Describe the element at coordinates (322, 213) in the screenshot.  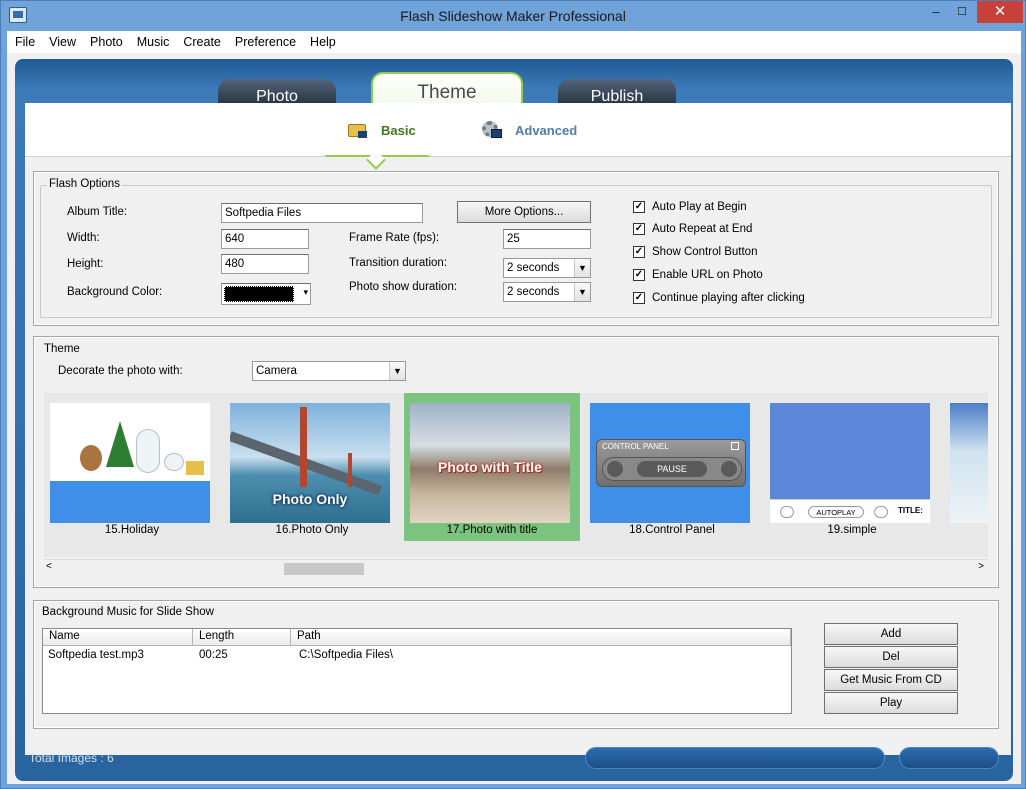
I see `album-title-input: Softpedia Files` at that location.